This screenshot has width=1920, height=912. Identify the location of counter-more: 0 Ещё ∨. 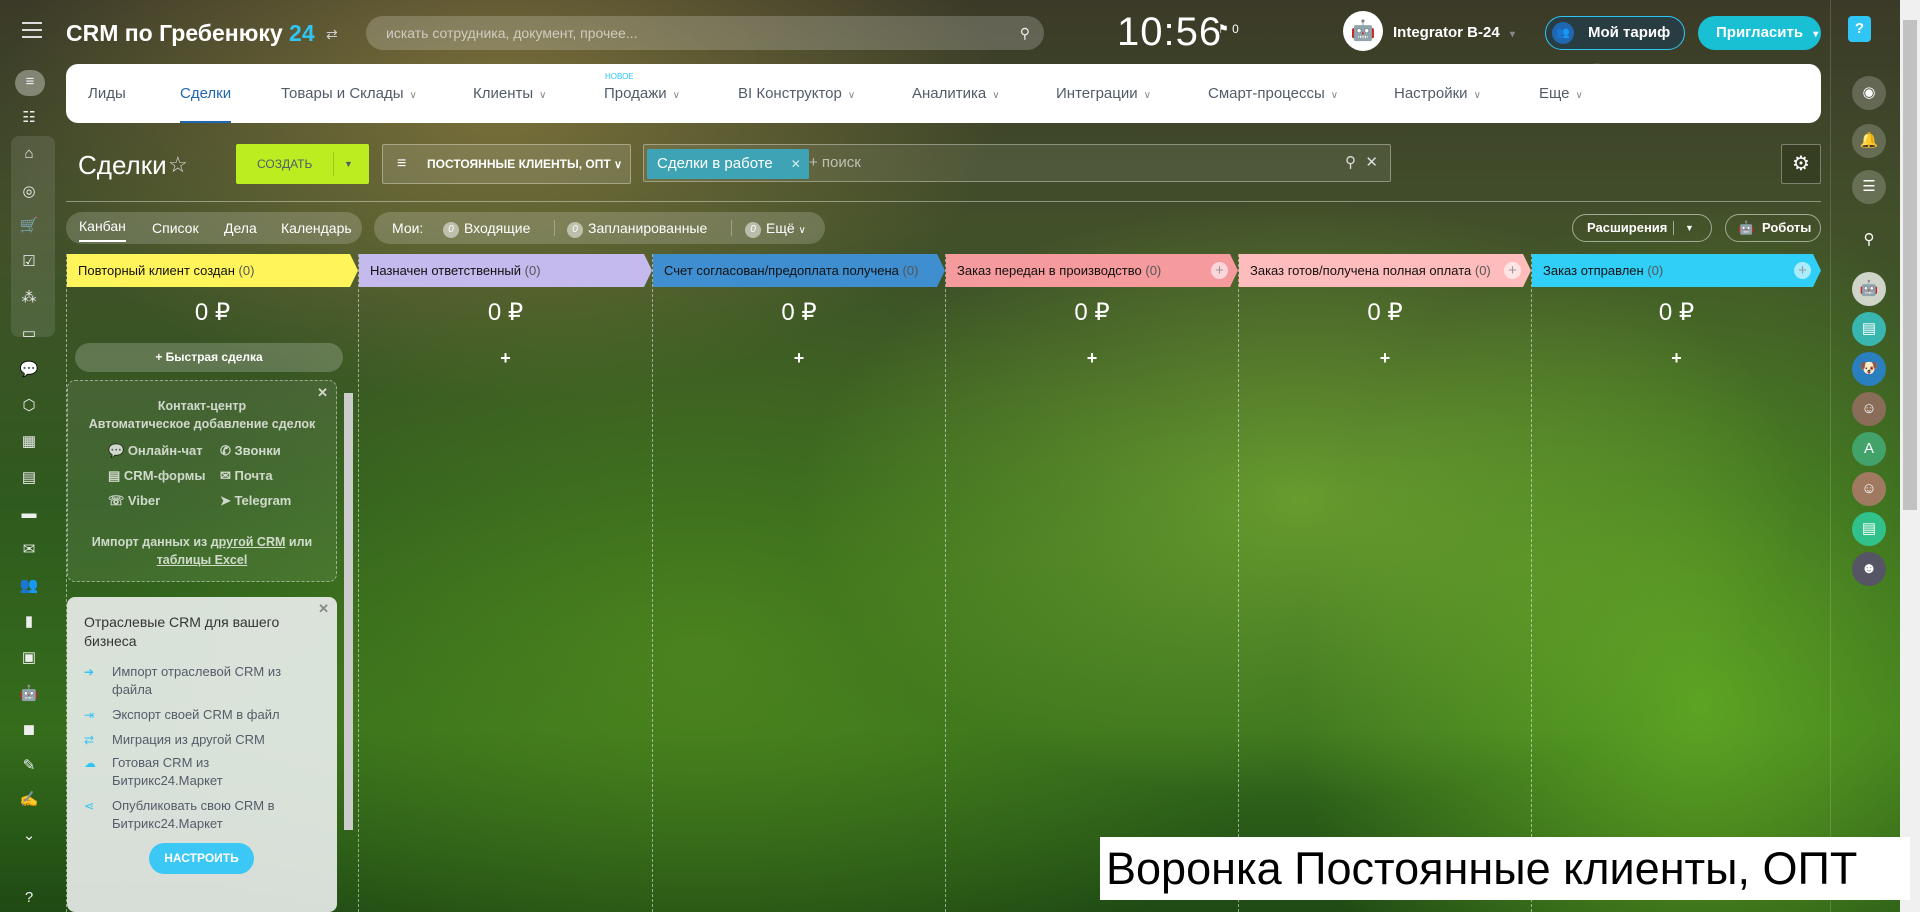
(775, 229).